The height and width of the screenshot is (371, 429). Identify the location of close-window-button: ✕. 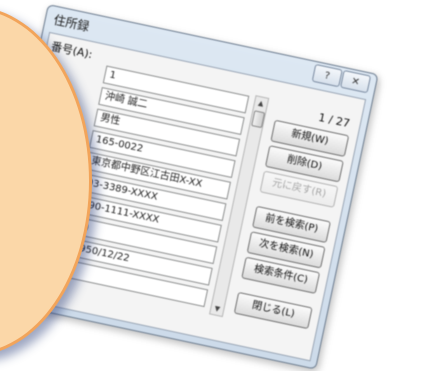
(356, 81).